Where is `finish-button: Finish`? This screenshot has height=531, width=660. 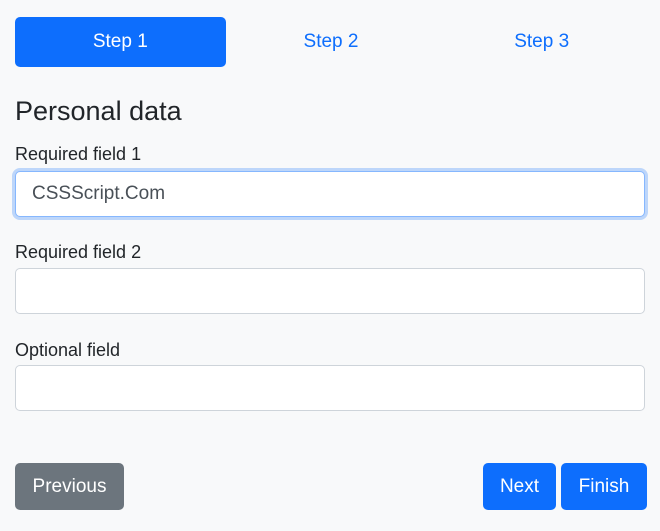
finish-button: Finish is located at coordinates (604, 486).